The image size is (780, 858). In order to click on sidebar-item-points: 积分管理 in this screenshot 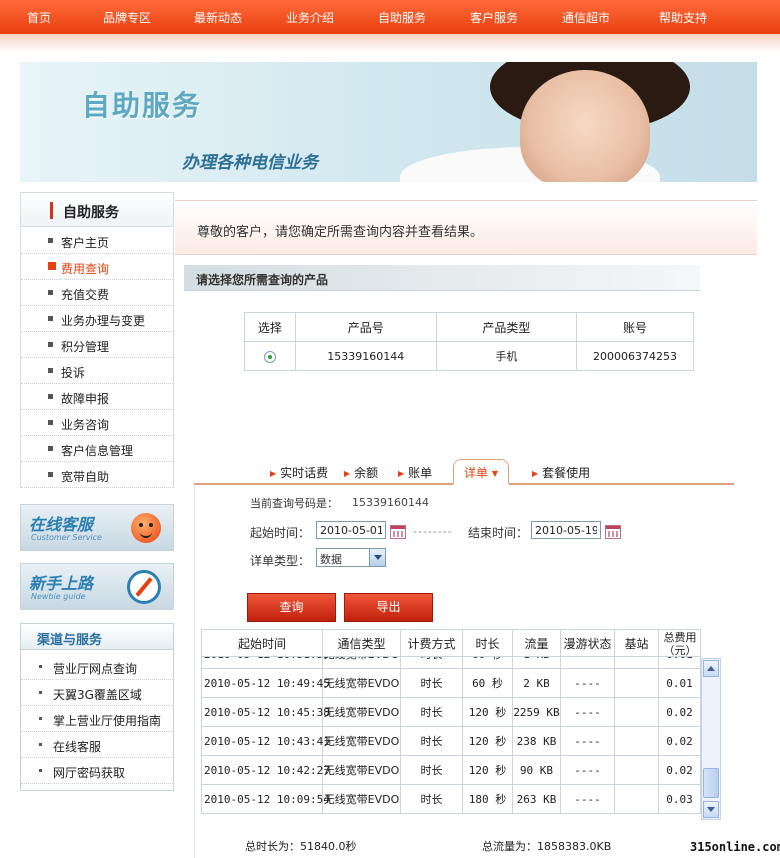, I will do `click(97, 345)`.